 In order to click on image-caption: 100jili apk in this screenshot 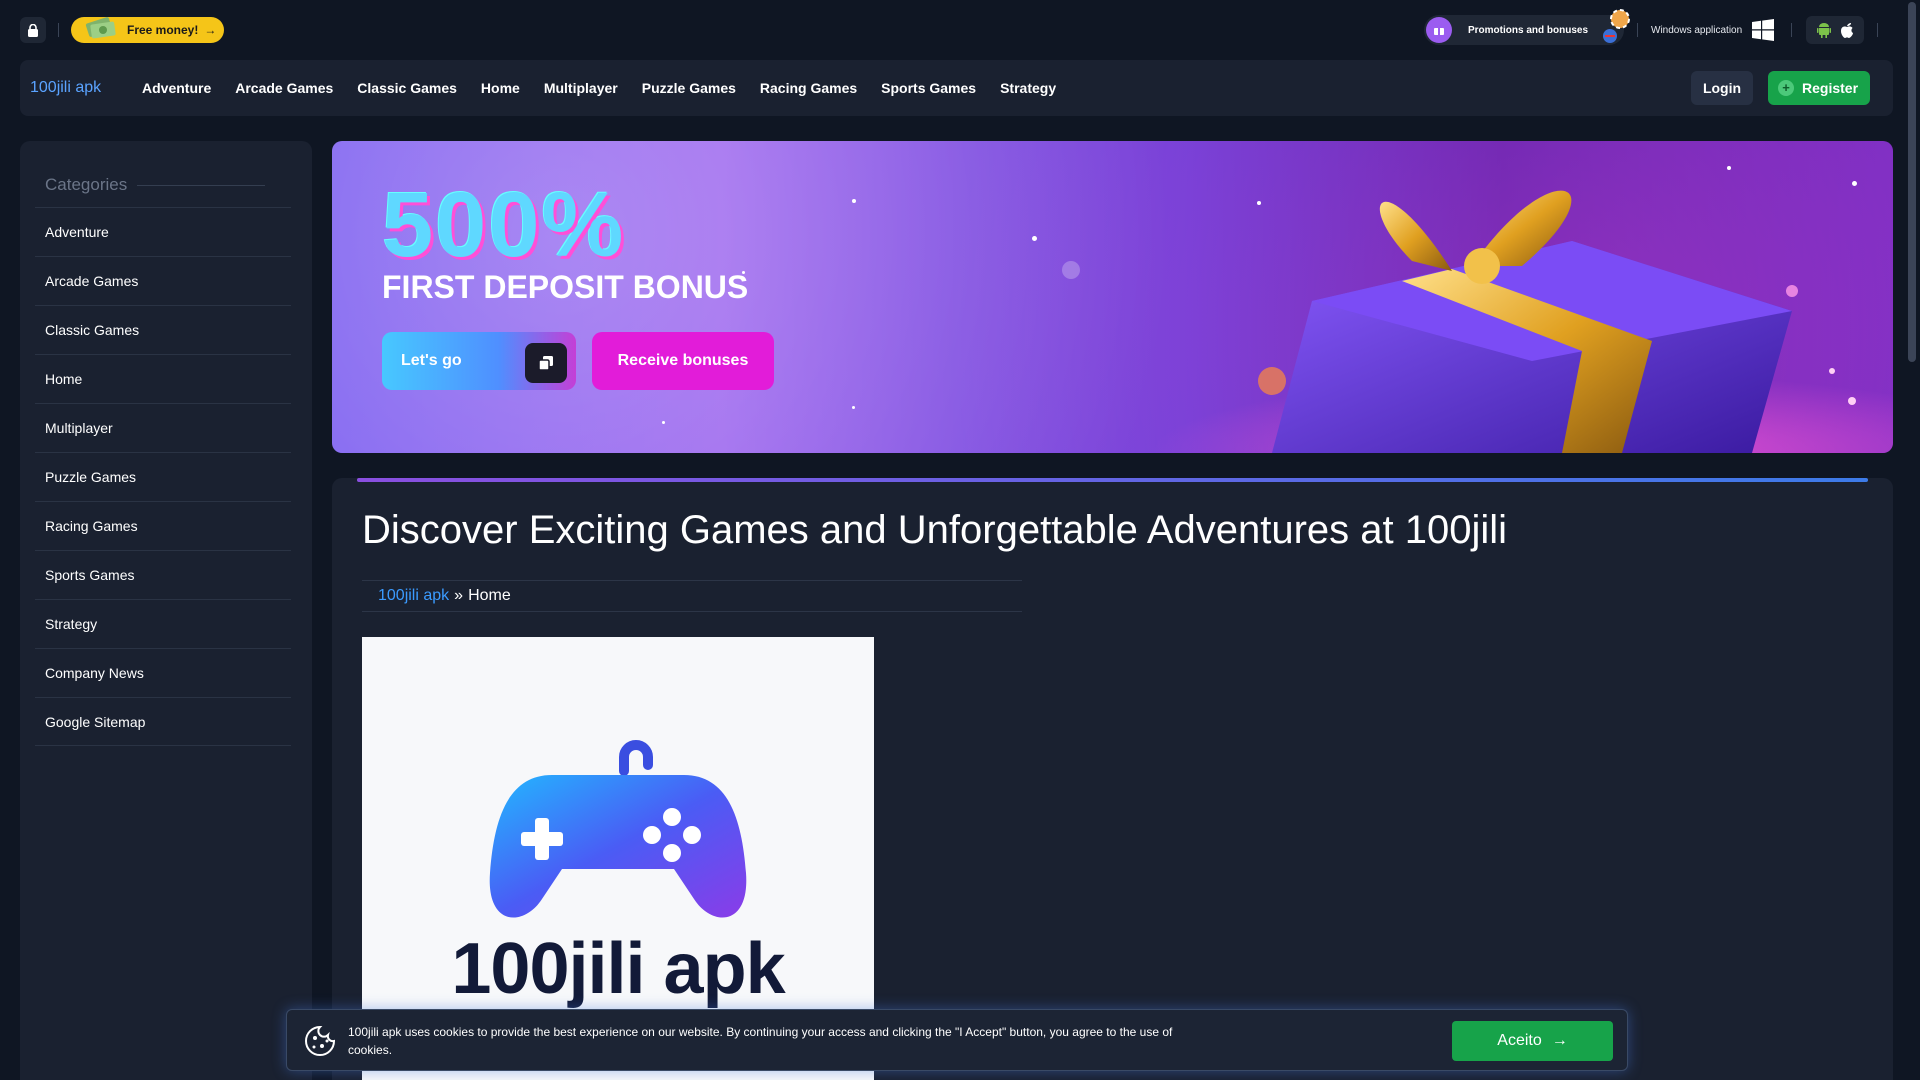, I will do `click(618, 969)`.